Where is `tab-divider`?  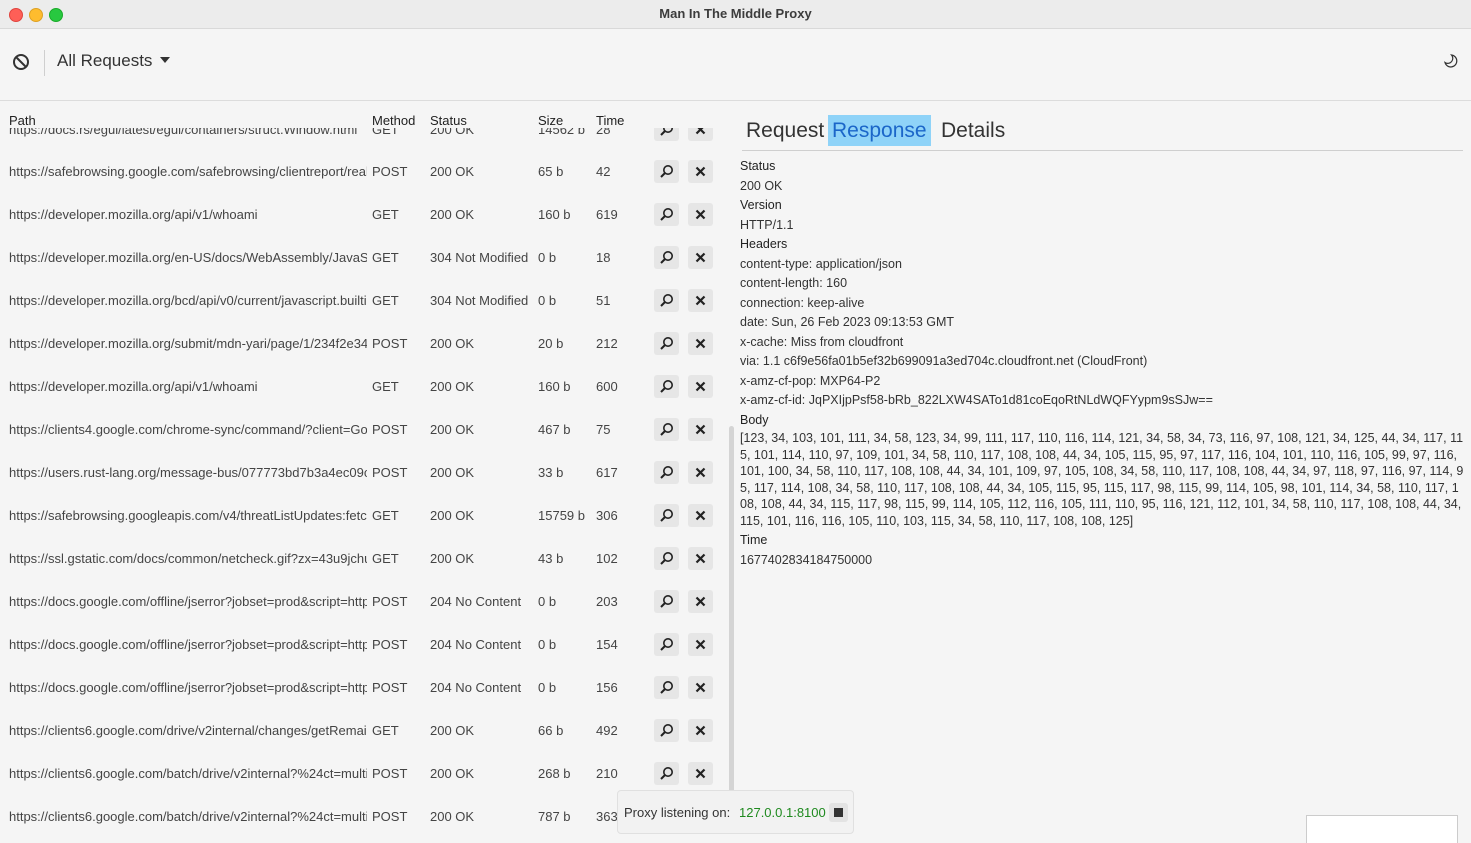 tab-divider is located at coordinates (1102, 150).